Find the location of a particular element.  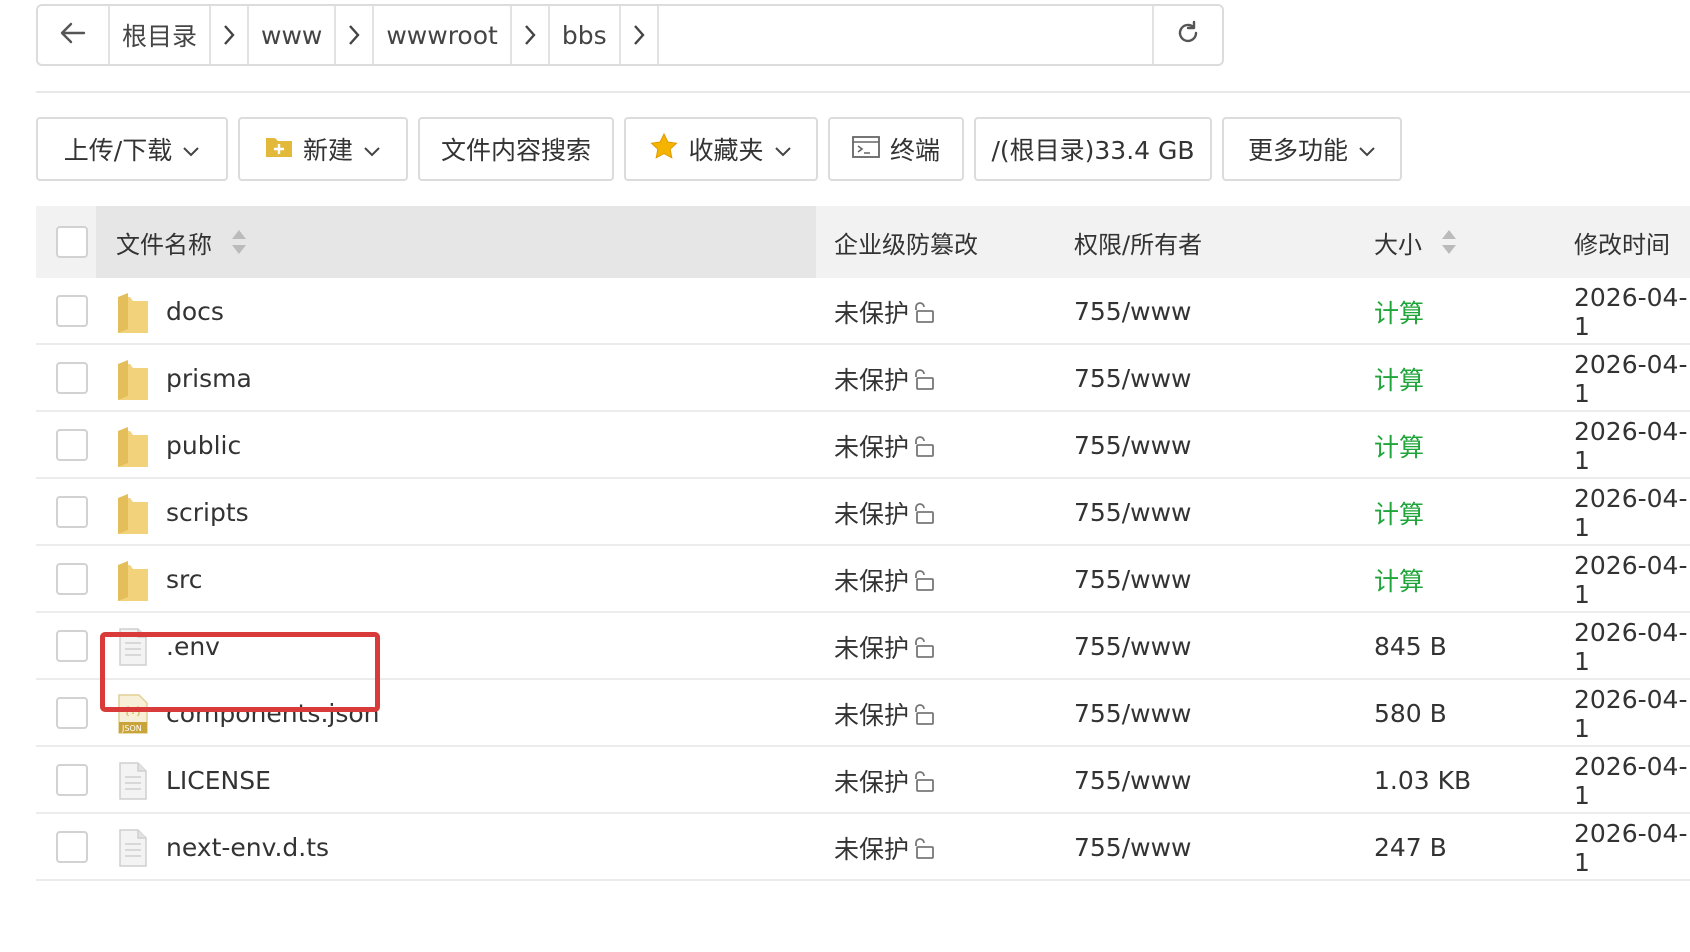

favorites-button: 收藏夹 is located at coordinates (721, 149).